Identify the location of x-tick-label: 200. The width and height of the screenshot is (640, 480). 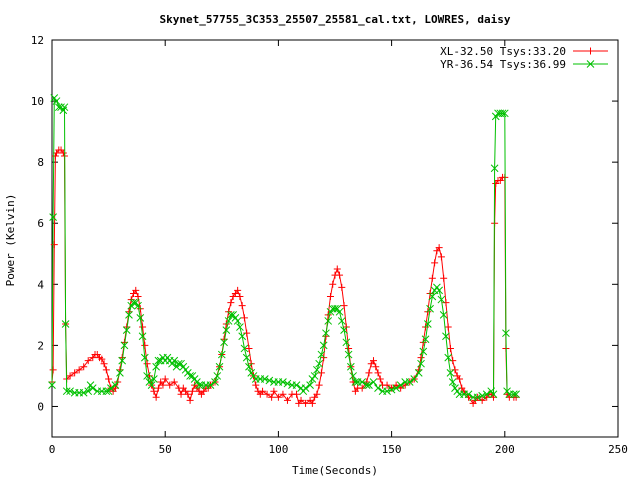
(505, 449).